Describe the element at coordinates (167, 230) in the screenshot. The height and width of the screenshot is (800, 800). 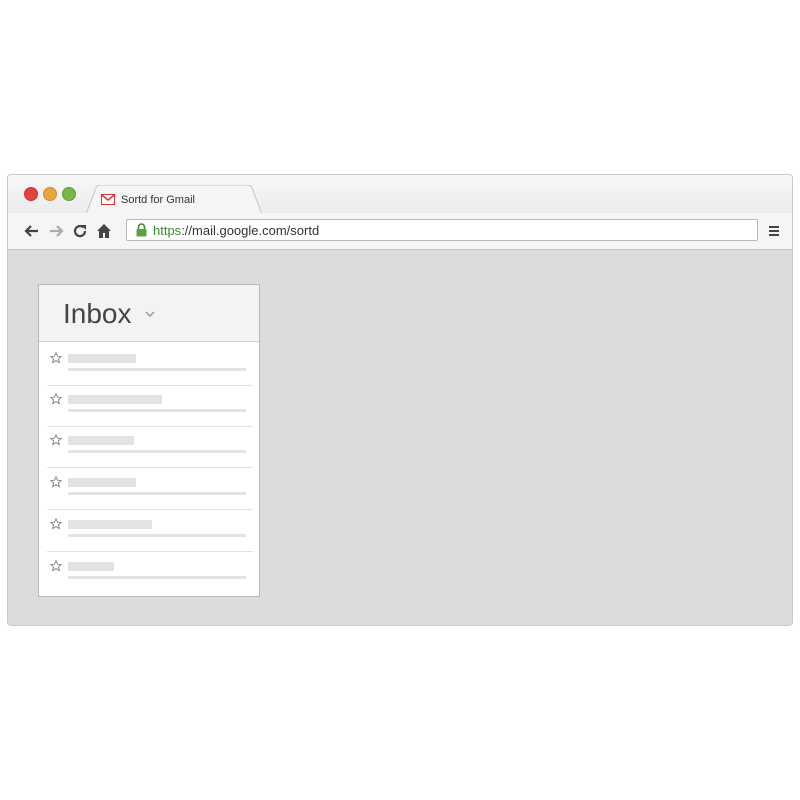
I see `url-scheme: https` at that location.